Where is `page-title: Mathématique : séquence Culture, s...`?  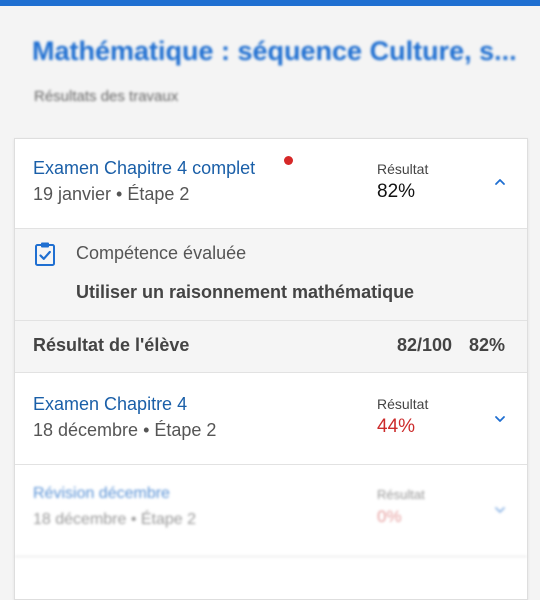 page-title: Mathématique : séquence Culture, s... is located at coordinates (274, 51).